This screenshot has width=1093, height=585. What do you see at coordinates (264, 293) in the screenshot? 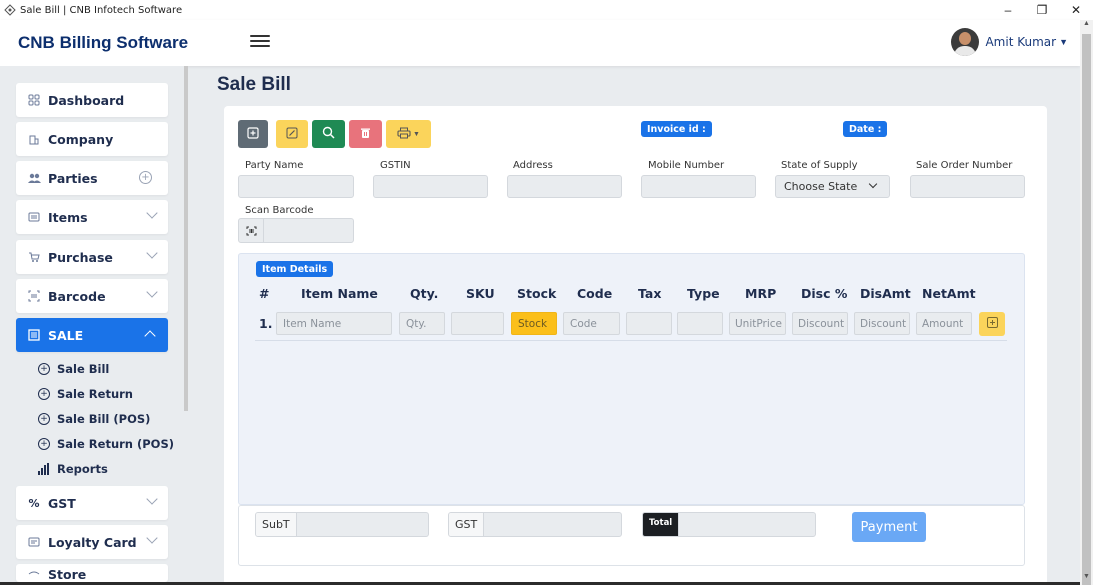
I see `column-header-index: #` at bounding box center [264, 293].